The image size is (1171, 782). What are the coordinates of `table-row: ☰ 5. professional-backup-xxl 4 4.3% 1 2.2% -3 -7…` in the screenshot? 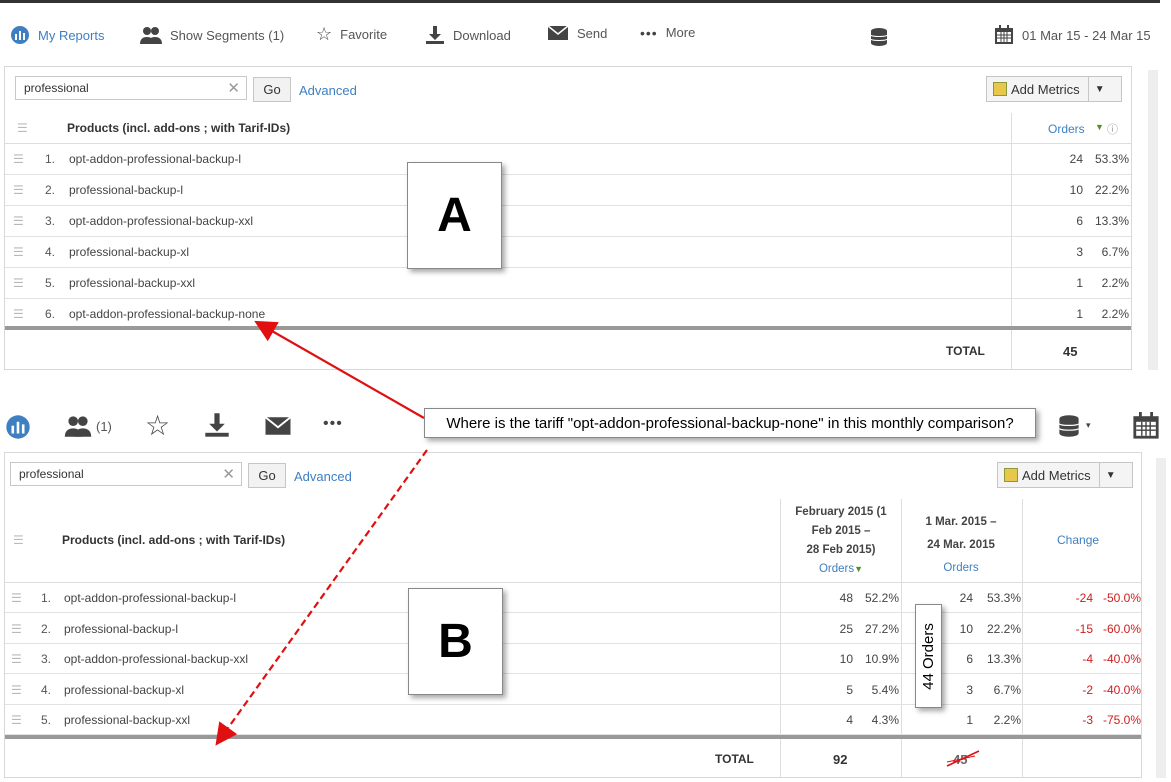 It's located at (573, 720).